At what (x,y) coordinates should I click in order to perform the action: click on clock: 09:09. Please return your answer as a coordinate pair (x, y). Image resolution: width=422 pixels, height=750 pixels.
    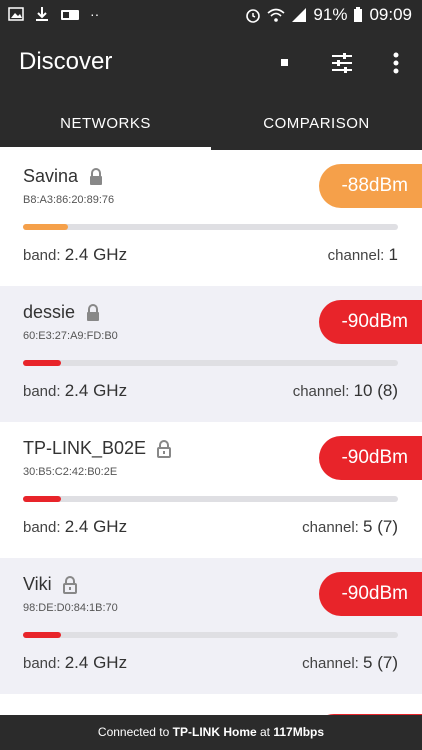
    Looking at the image, I should click on (390, 14).